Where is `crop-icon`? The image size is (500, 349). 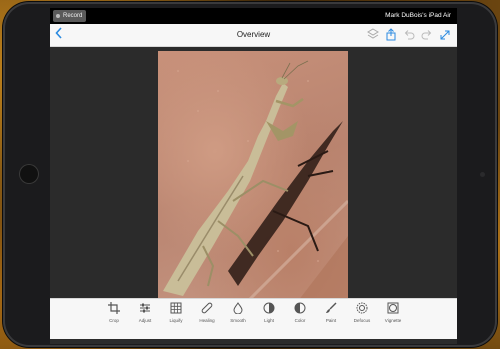 crop-icon is located at coordinates (114, 308).